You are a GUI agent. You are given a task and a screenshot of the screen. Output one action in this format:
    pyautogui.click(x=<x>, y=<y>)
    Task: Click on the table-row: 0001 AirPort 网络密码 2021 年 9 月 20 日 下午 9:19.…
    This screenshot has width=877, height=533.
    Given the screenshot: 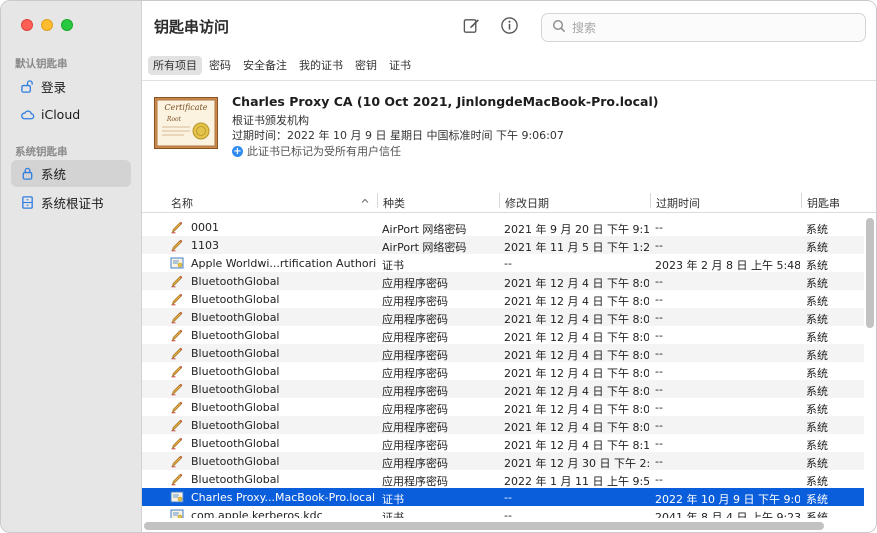 What is the action you would take?
    pyautogui.click(x=503, y=227)
    